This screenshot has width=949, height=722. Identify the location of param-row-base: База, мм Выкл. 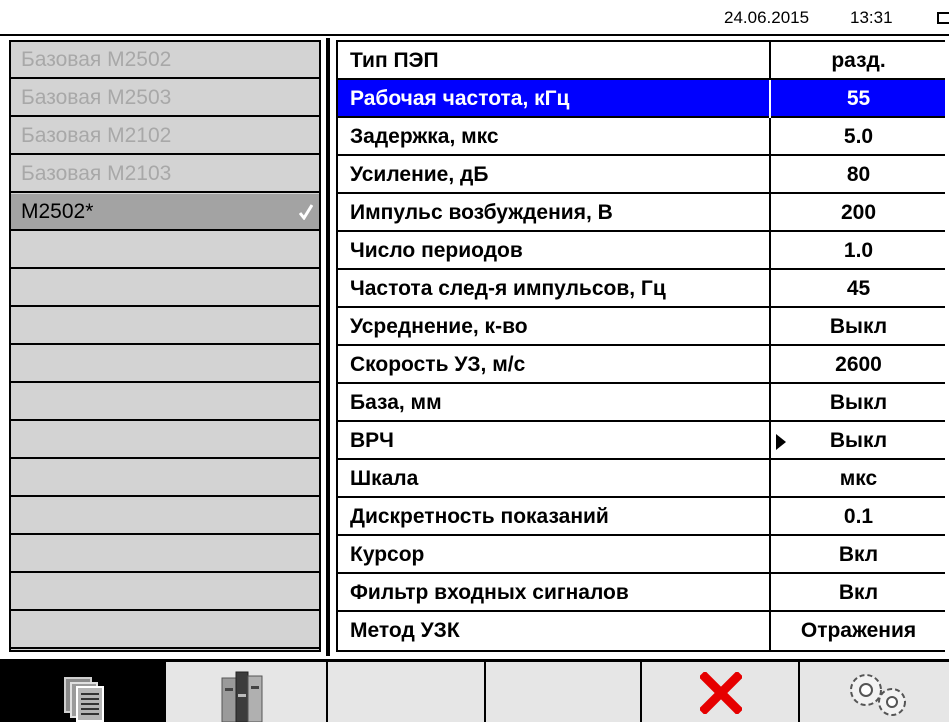
(641, 403).